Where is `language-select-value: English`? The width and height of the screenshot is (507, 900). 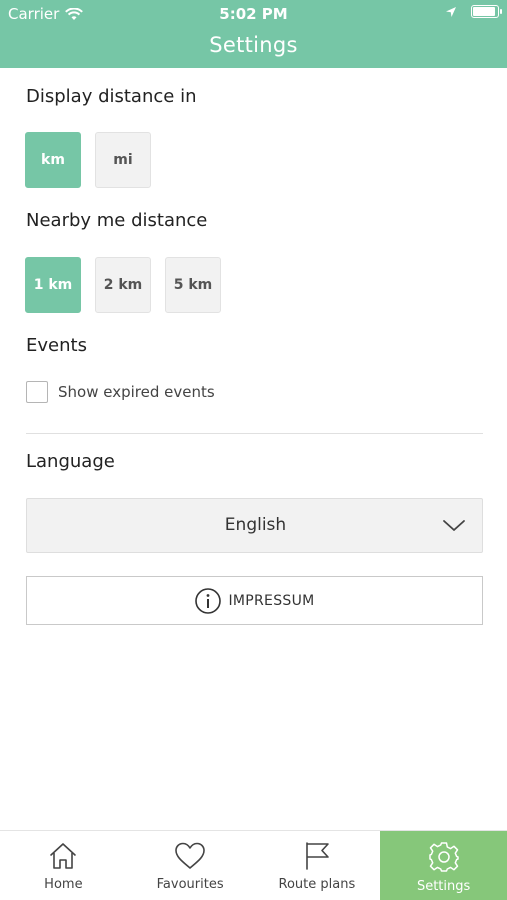 language-select-value: English is located at coordinates (255, 525).